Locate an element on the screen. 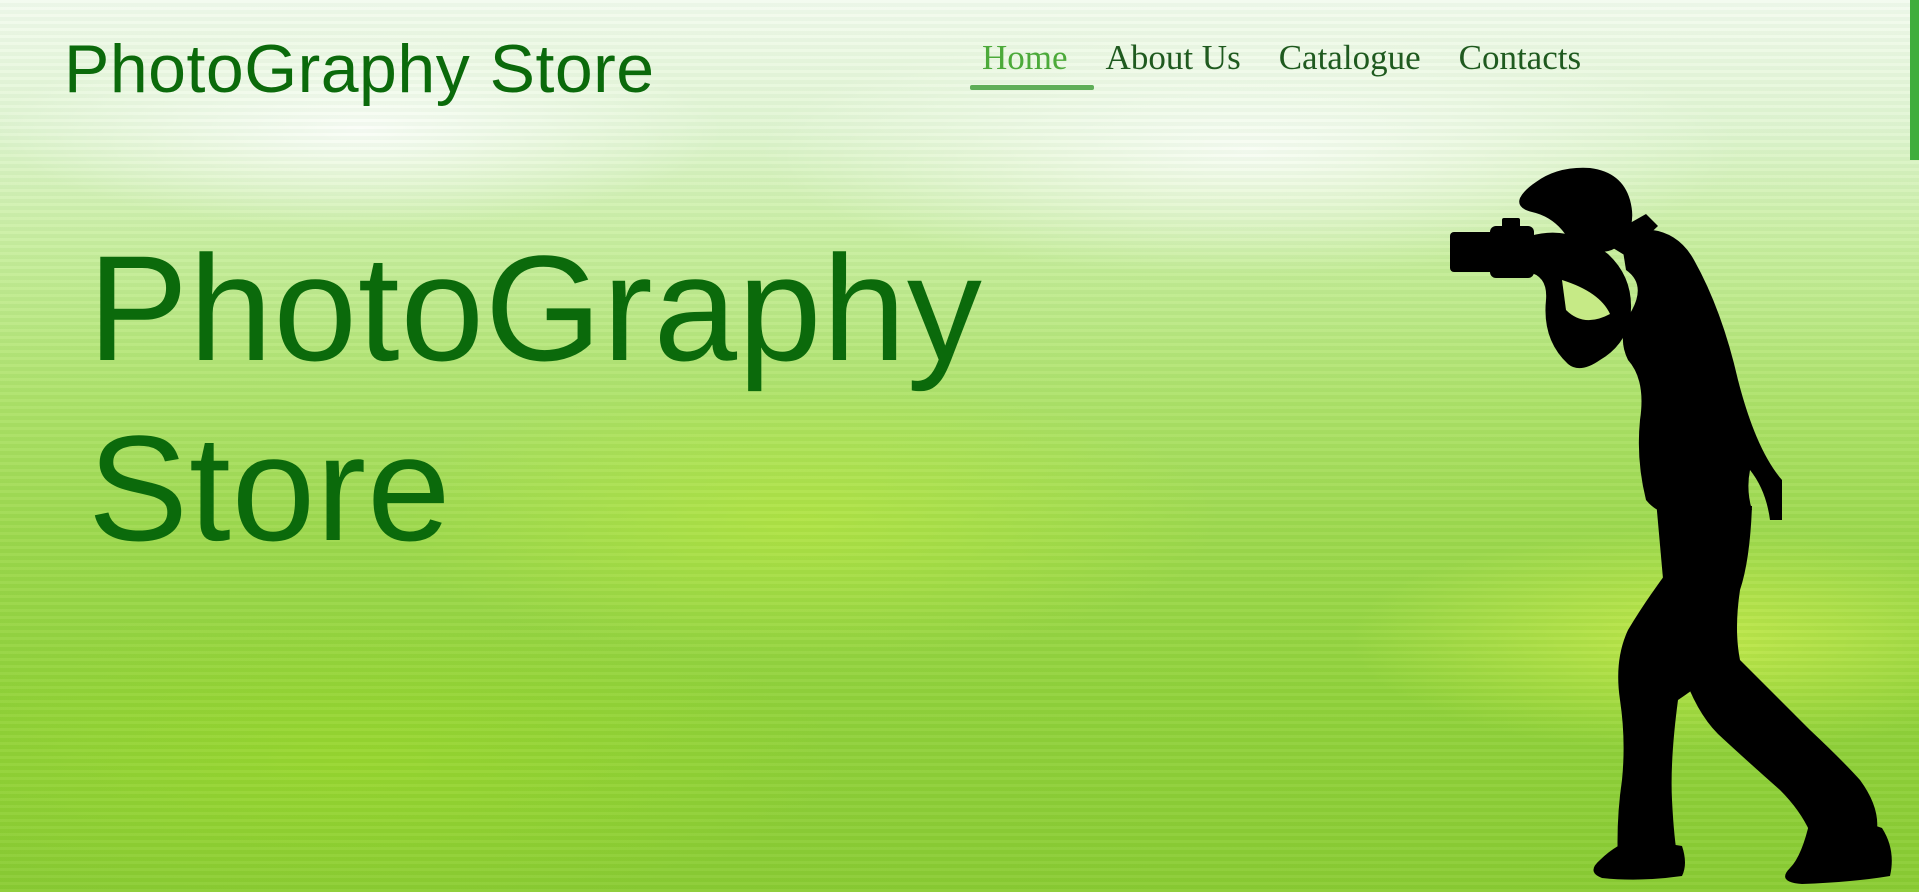 The image size is (1919, 892). scrollbar-thumb is located at coordinates (1914, 80).